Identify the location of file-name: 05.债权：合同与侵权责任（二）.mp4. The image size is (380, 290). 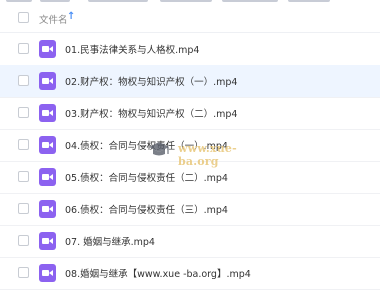
(146, 177).